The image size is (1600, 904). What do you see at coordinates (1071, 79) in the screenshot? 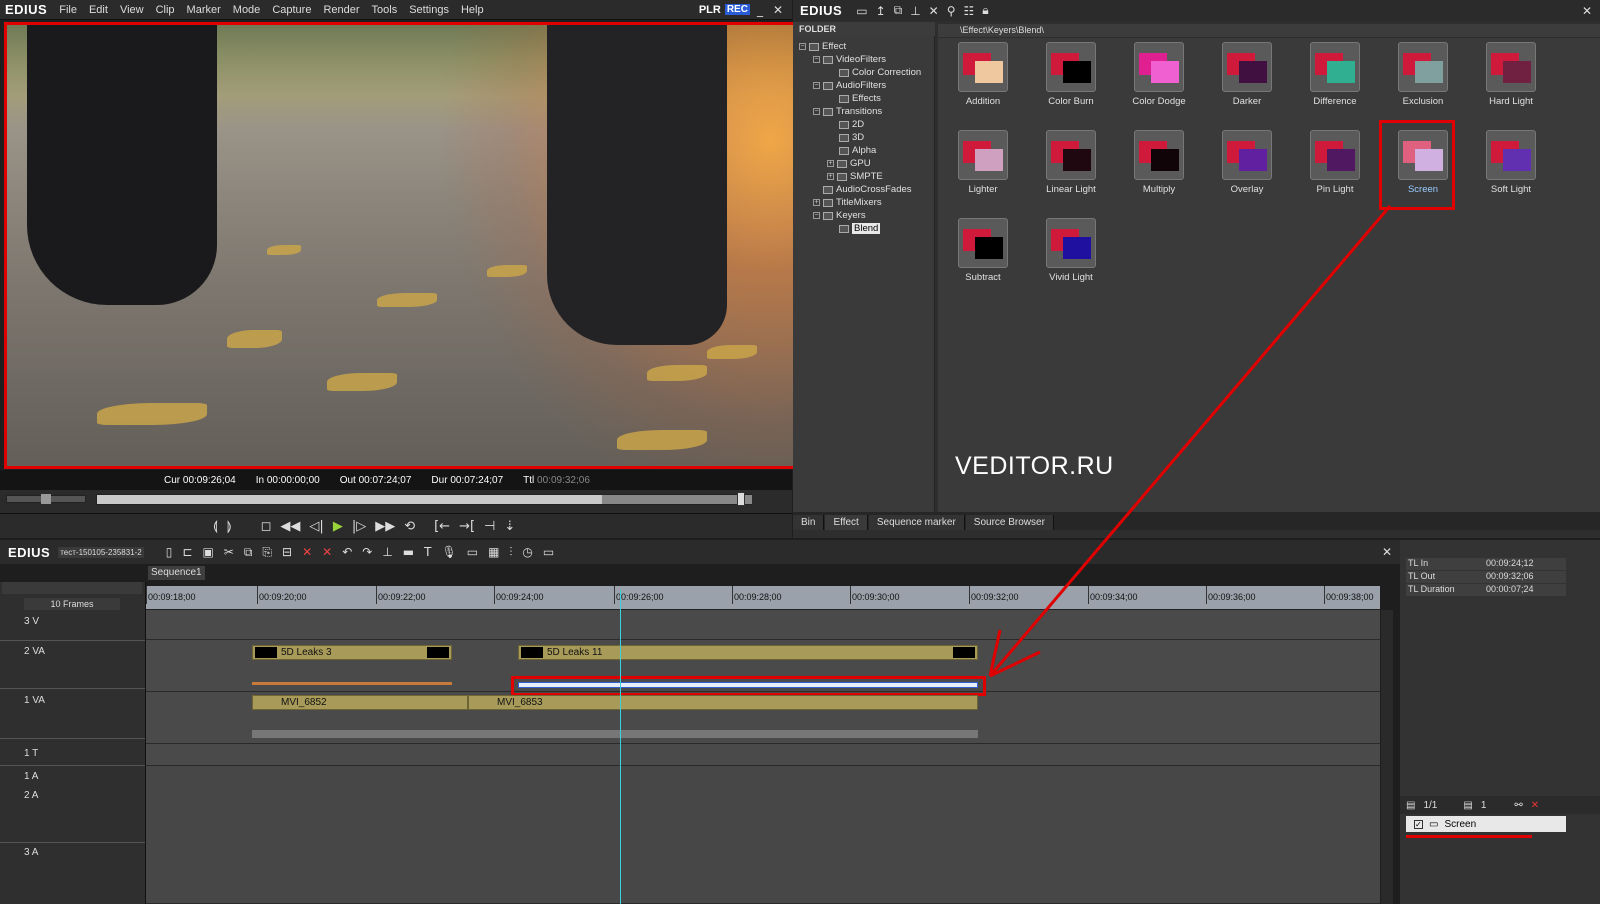
I see `effect-color-burn: Color Burn` at bounding box center [1071, 79].